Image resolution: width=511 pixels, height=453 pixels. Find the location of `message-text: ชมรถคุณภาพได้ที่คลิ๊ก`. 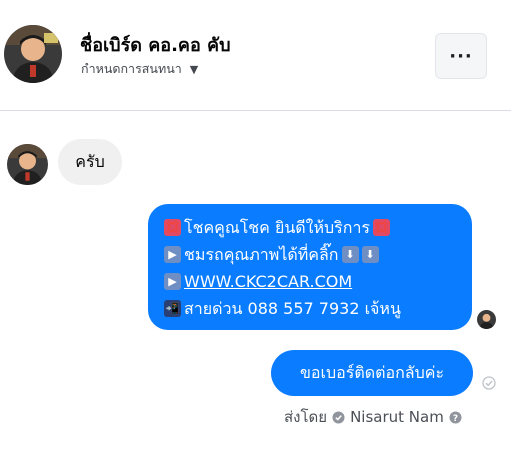

message-text: ชมรถคุณภาพได้ที่คลิ๊ก is located at coordinates (261, 254).